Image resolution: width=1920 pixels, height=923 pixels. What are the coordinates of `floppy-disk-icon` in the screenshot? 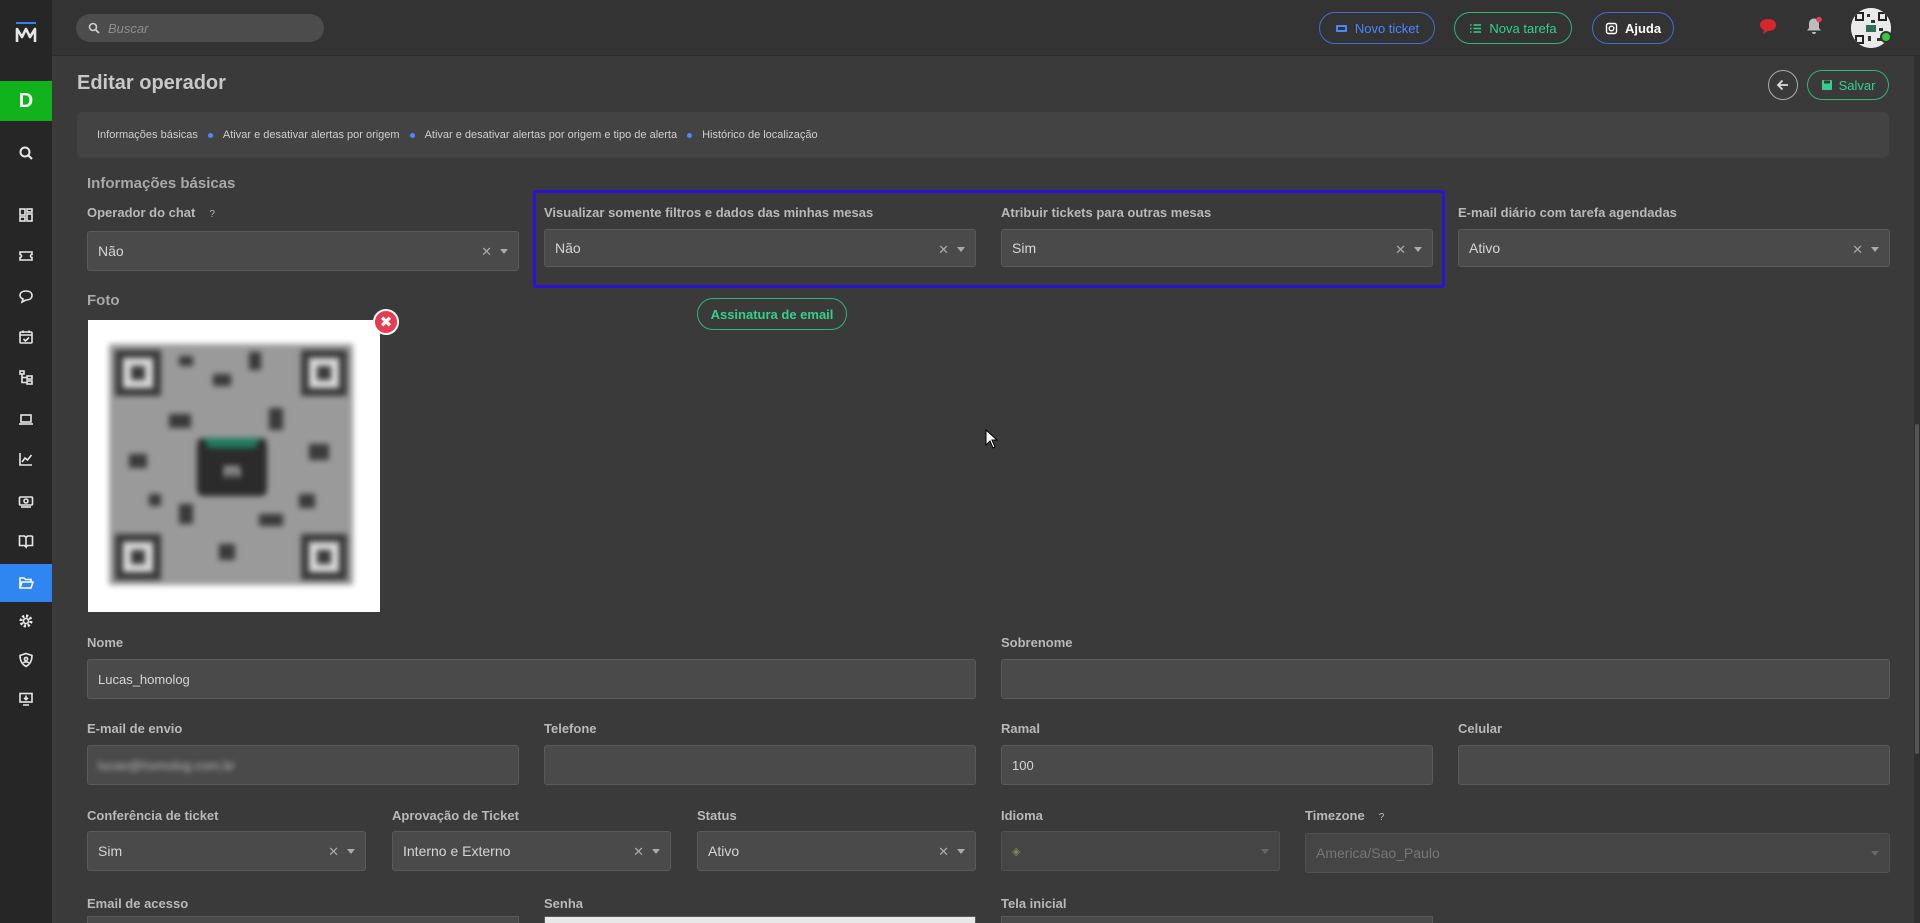 It's located at (1826, 85).